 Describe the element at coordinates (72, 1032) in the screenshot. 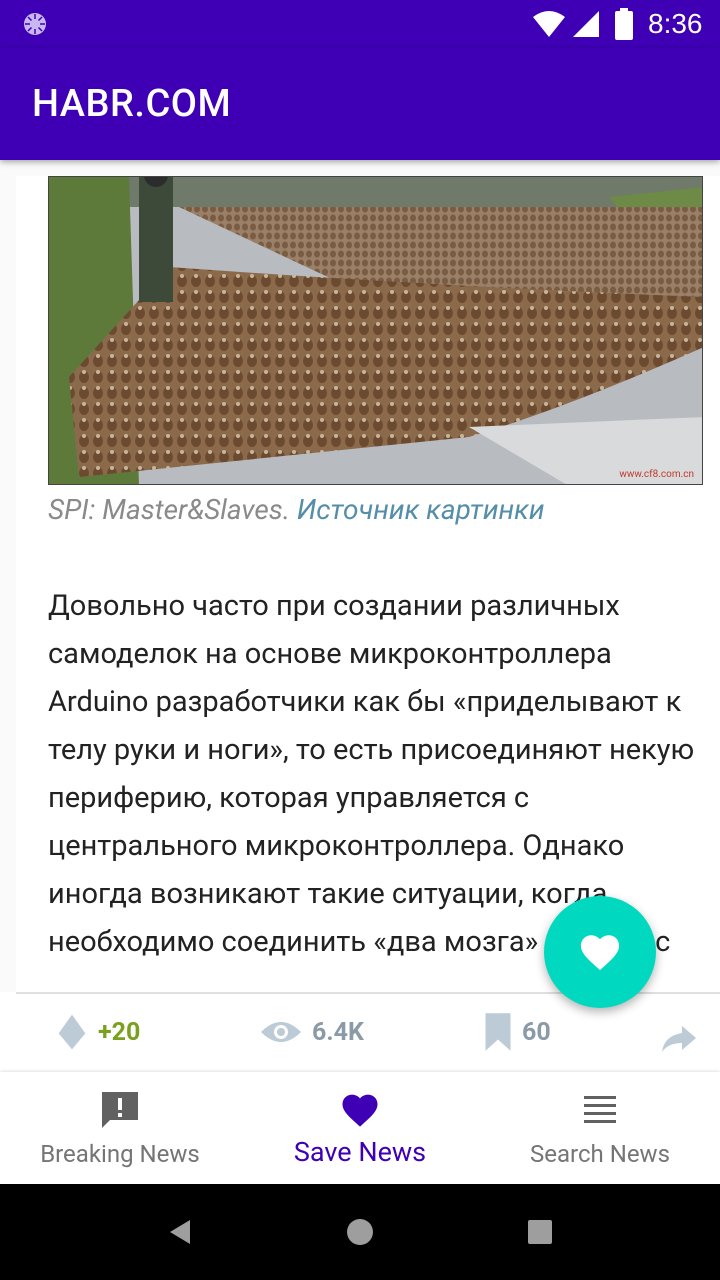

I see `rating-drop-icon` at that location.